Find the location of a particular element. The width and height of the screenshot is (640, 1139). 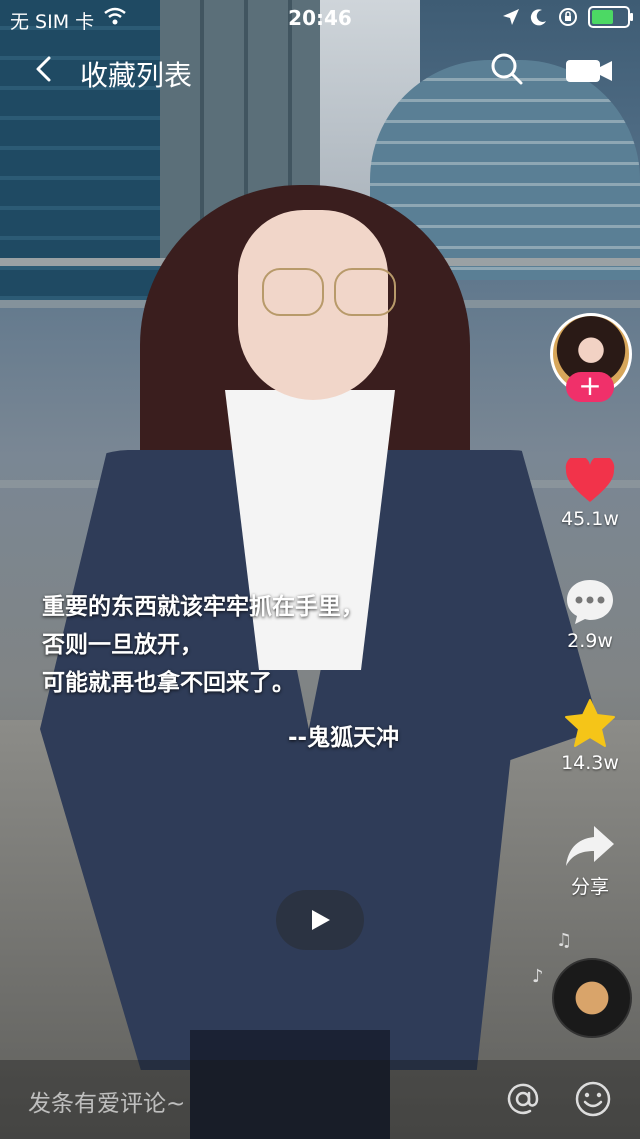

comment-count: 2.9w is located at coordinates (590, 641).